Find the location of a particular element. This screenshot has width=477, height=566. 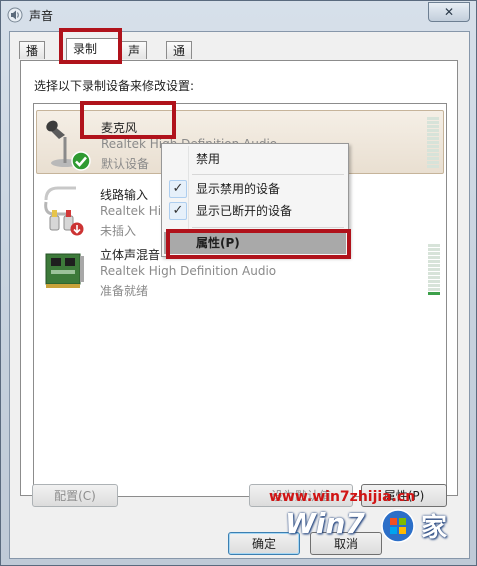

sound-card-icon is located at coordinates (64, 270).